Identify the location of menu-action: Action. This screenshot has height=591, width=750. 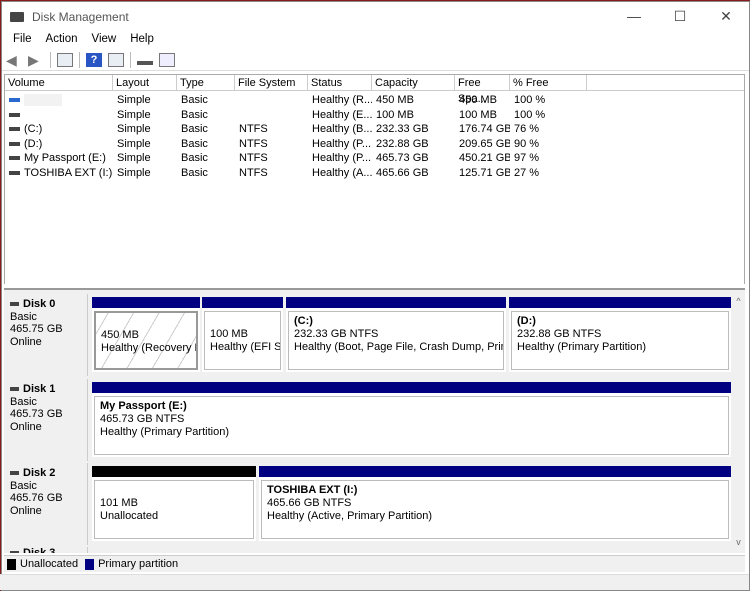
(62, 40).